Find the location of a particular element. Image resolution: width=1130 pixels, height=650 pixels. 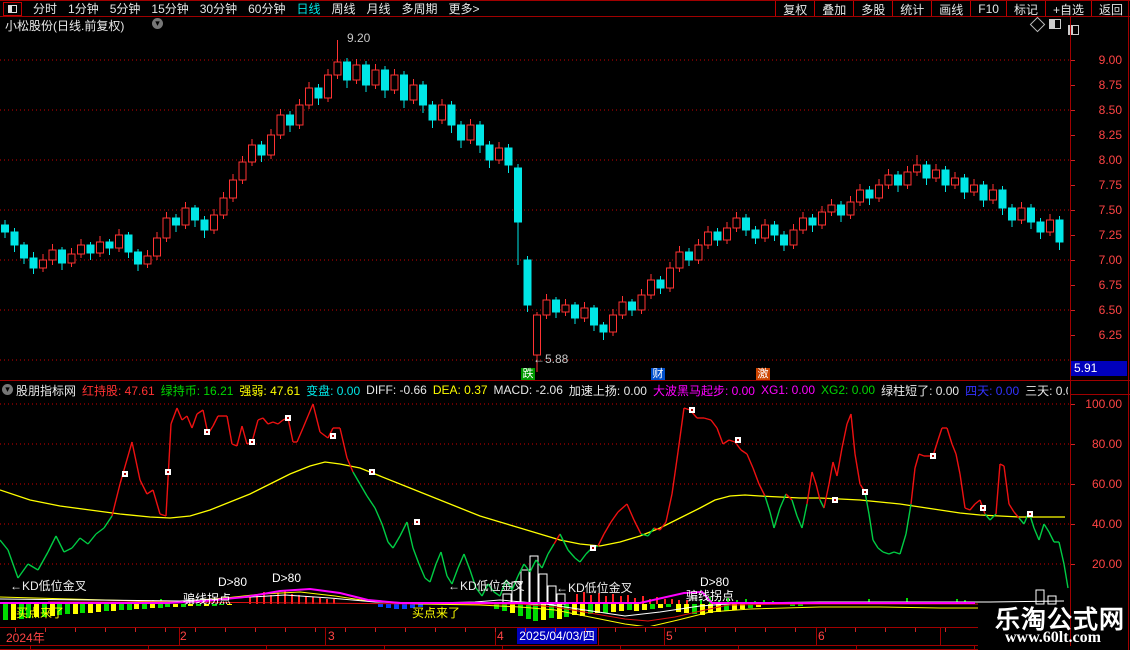

chart-title-row: 小松股份(日线.前复权) ▾ is located at coordinates (535, 24).